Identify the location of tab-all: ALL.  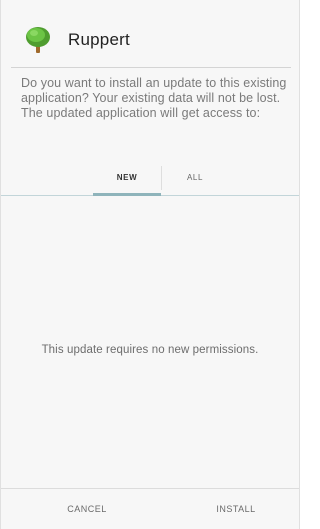
(195, 177).